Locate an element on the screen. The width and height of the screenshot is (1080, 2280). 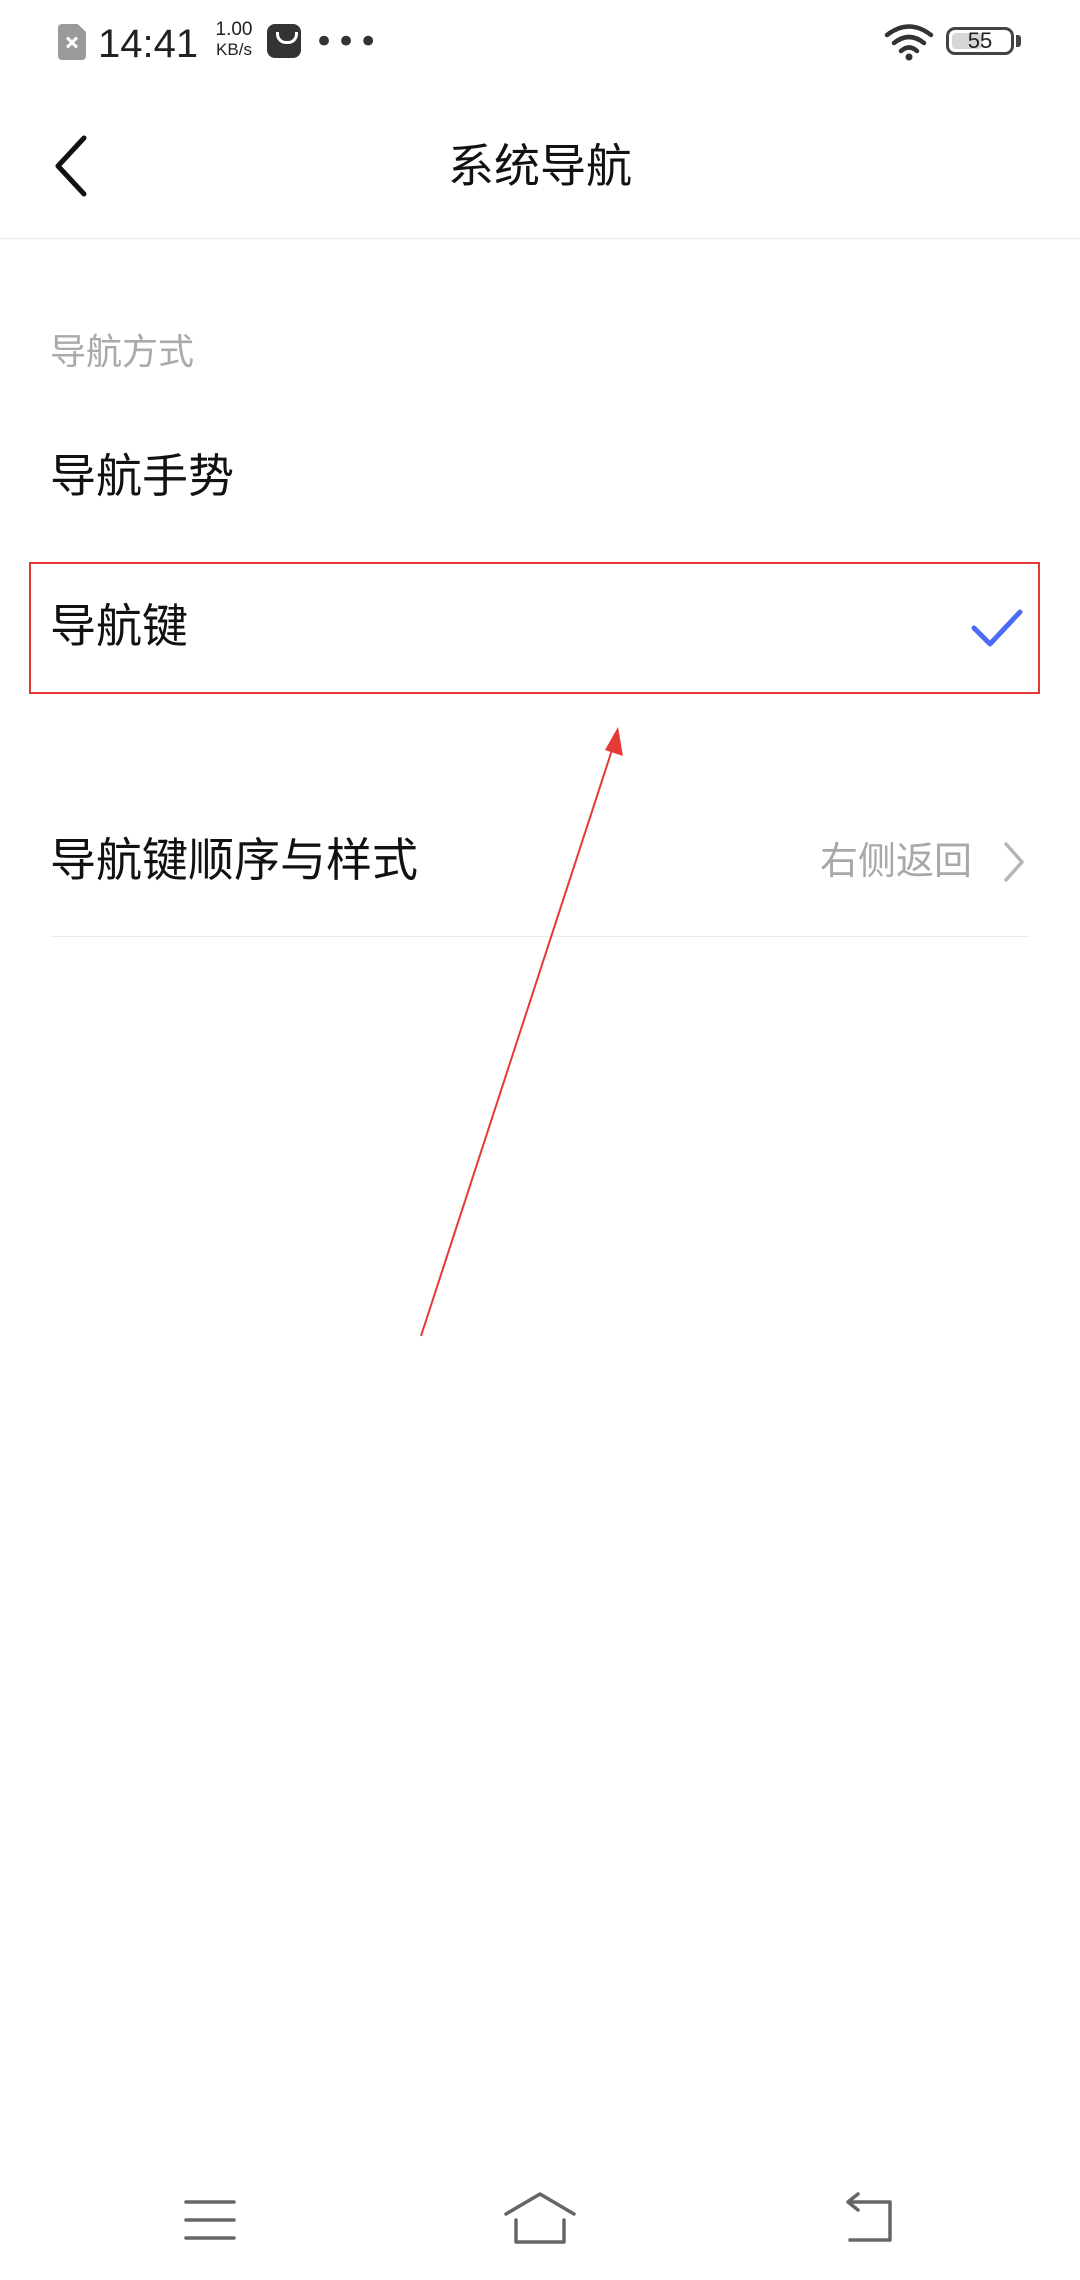
page-title: 系统导航 is located at coordinates (540, 166).